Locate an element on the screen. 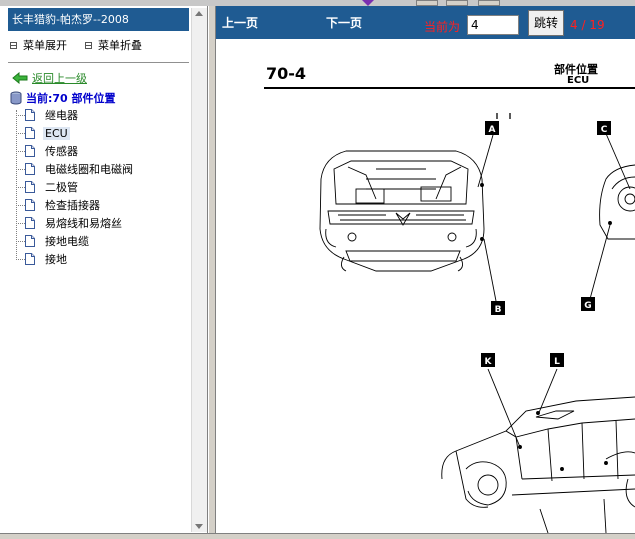  tree-item-label: 电磁线圈和电磁阀 is located at coordinates (89, 169).